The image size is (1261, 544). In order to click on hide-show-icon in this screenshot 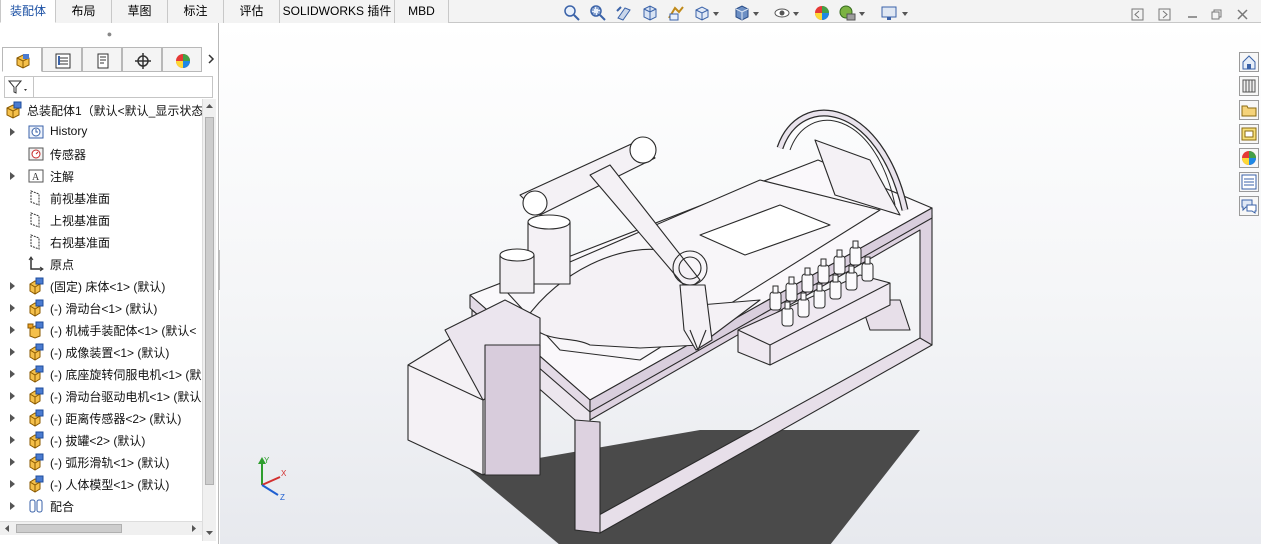, I will do `click(782, 13)`.